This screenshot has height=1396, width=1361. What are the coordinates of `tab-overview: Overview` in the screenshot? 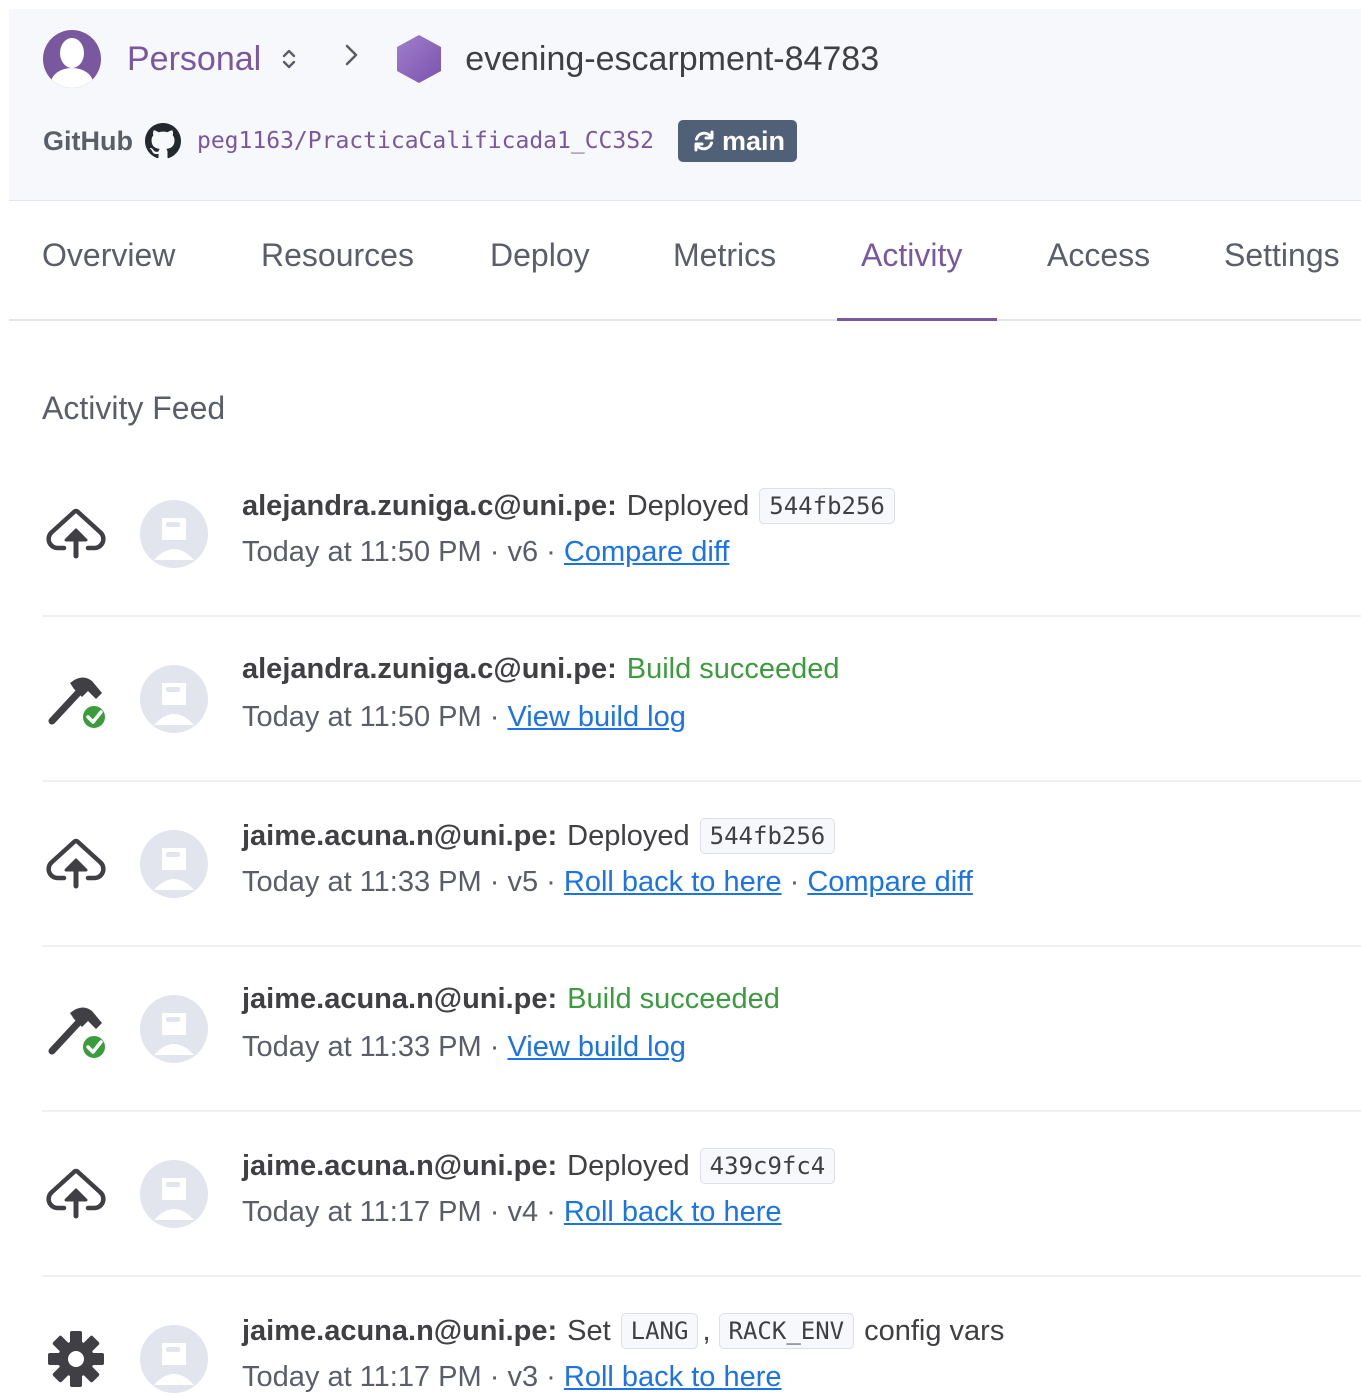 It's located at (108, 255).